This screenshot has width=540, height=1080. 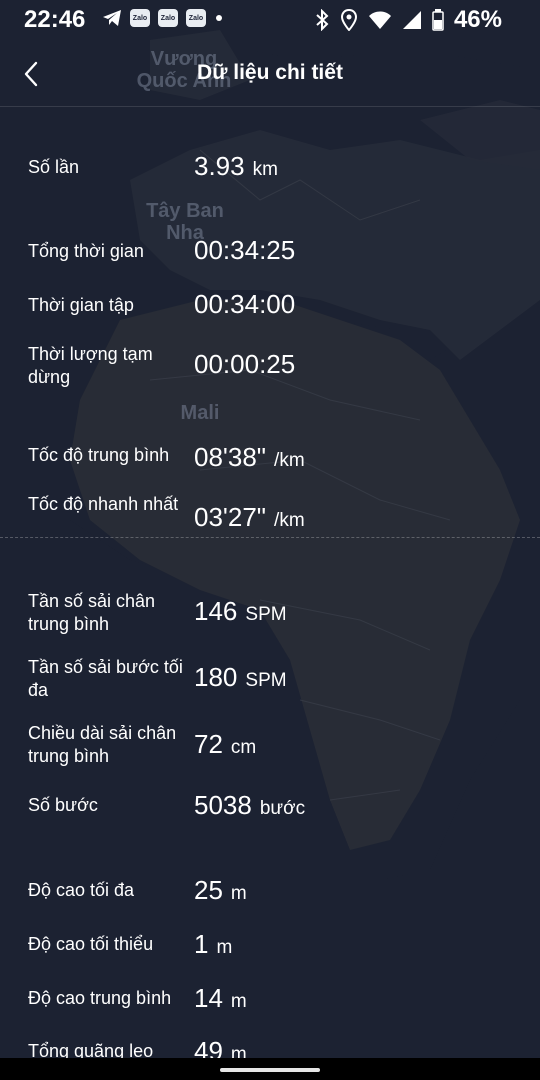 What do you see at coordinates (112, 18) in the screenshot?
I see `telegram-icon` at bounding box center [112, 18].